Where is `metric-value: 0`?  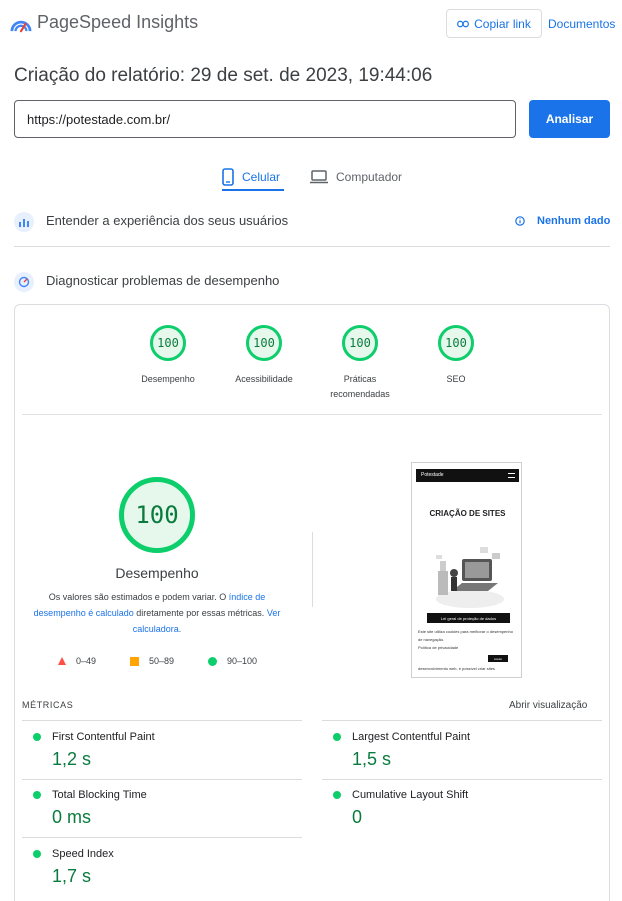
metric-value: 0 is located at coordinates (357, 817).